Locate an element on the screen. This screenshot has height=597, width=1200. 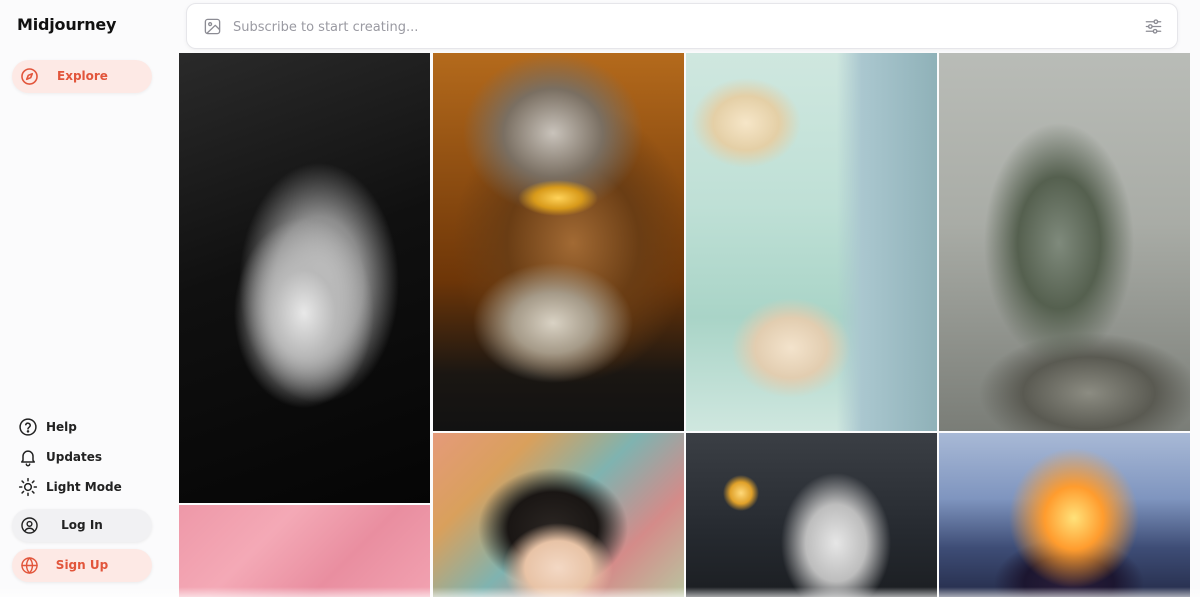
gallery-image-stone-head is located at coordinates (1064, 242).